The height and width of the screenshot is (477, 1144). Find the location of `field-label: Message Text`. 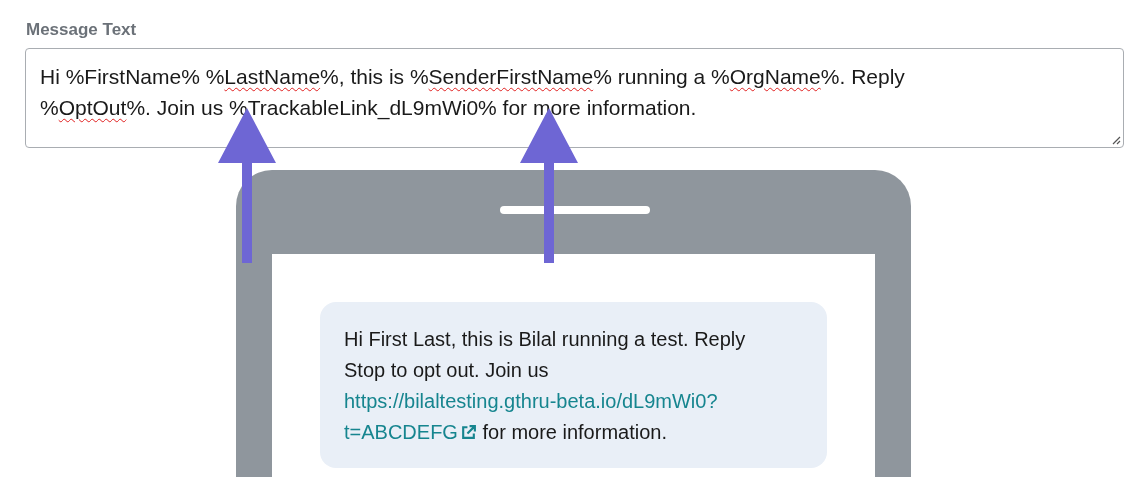

field-label: Message Text is located at coordinates (82, 30).